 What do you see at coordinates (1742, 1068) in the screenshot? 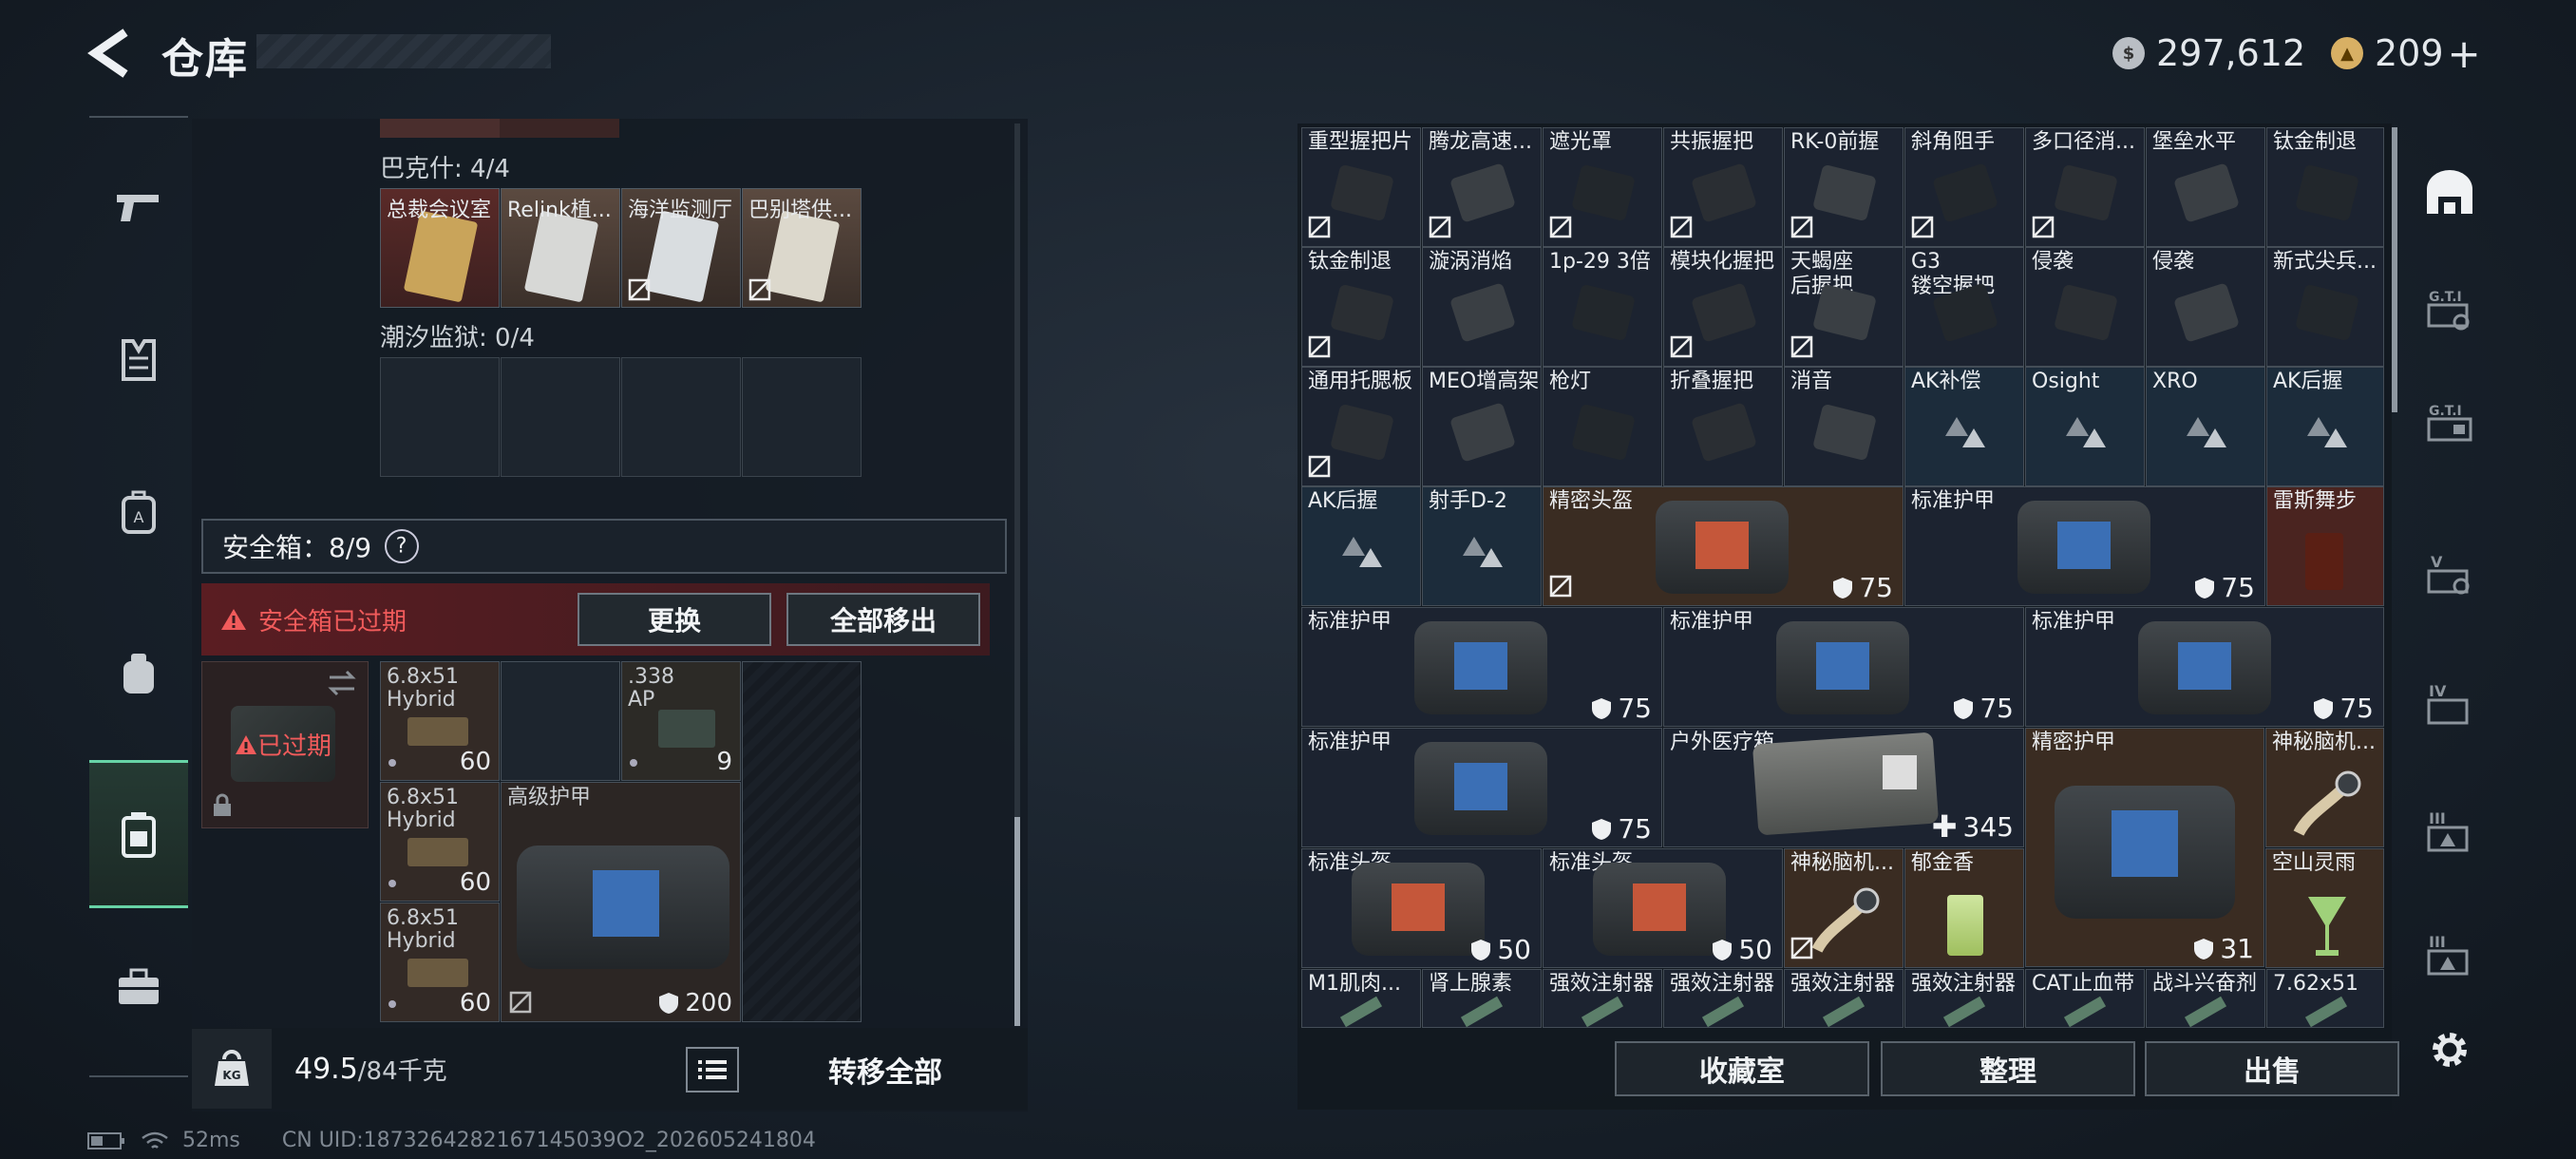
I see `collection-button: 收藏室` at bounding box center [1742, 1068].